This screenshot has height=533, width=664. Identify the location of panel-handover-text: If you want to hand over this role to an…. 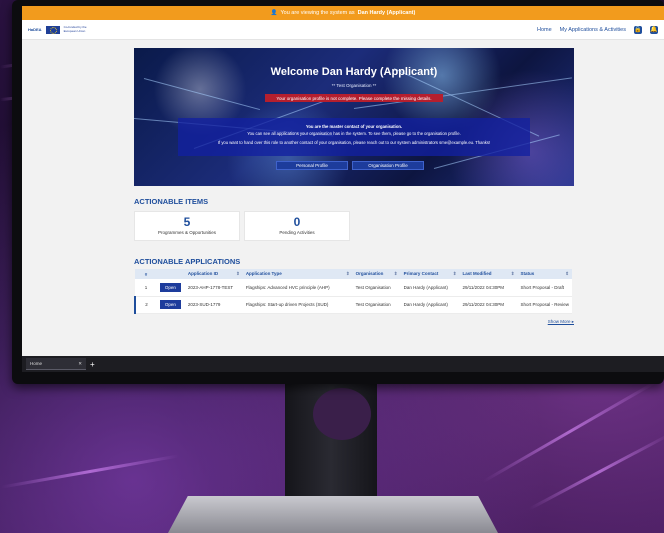
(354, 142).